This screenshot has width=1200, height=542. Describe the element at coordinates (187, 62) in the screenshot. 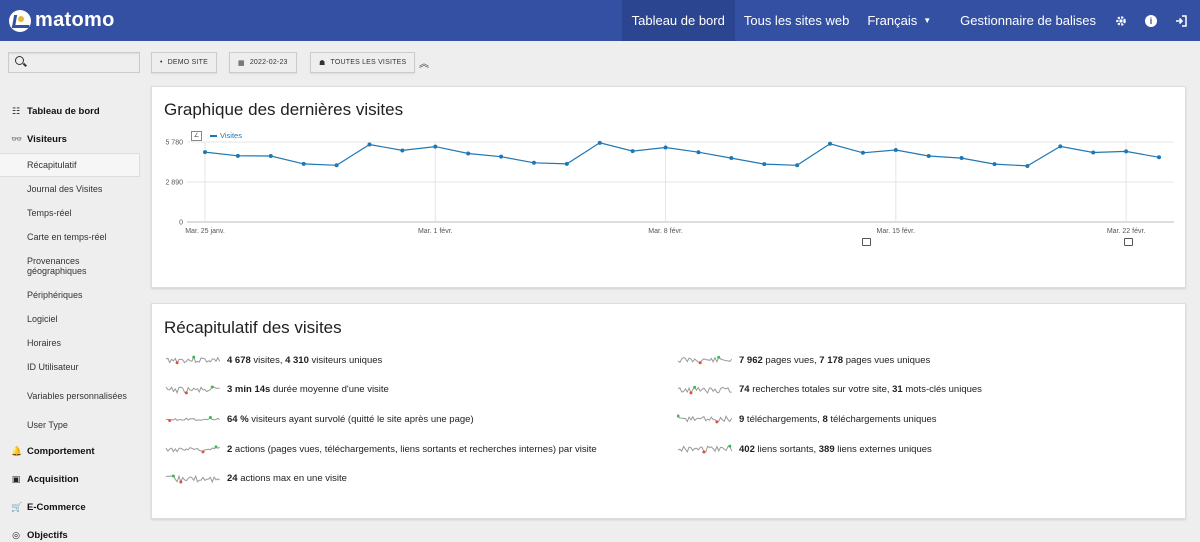

I see `site-selector-label: DEMO SITE` at that location.